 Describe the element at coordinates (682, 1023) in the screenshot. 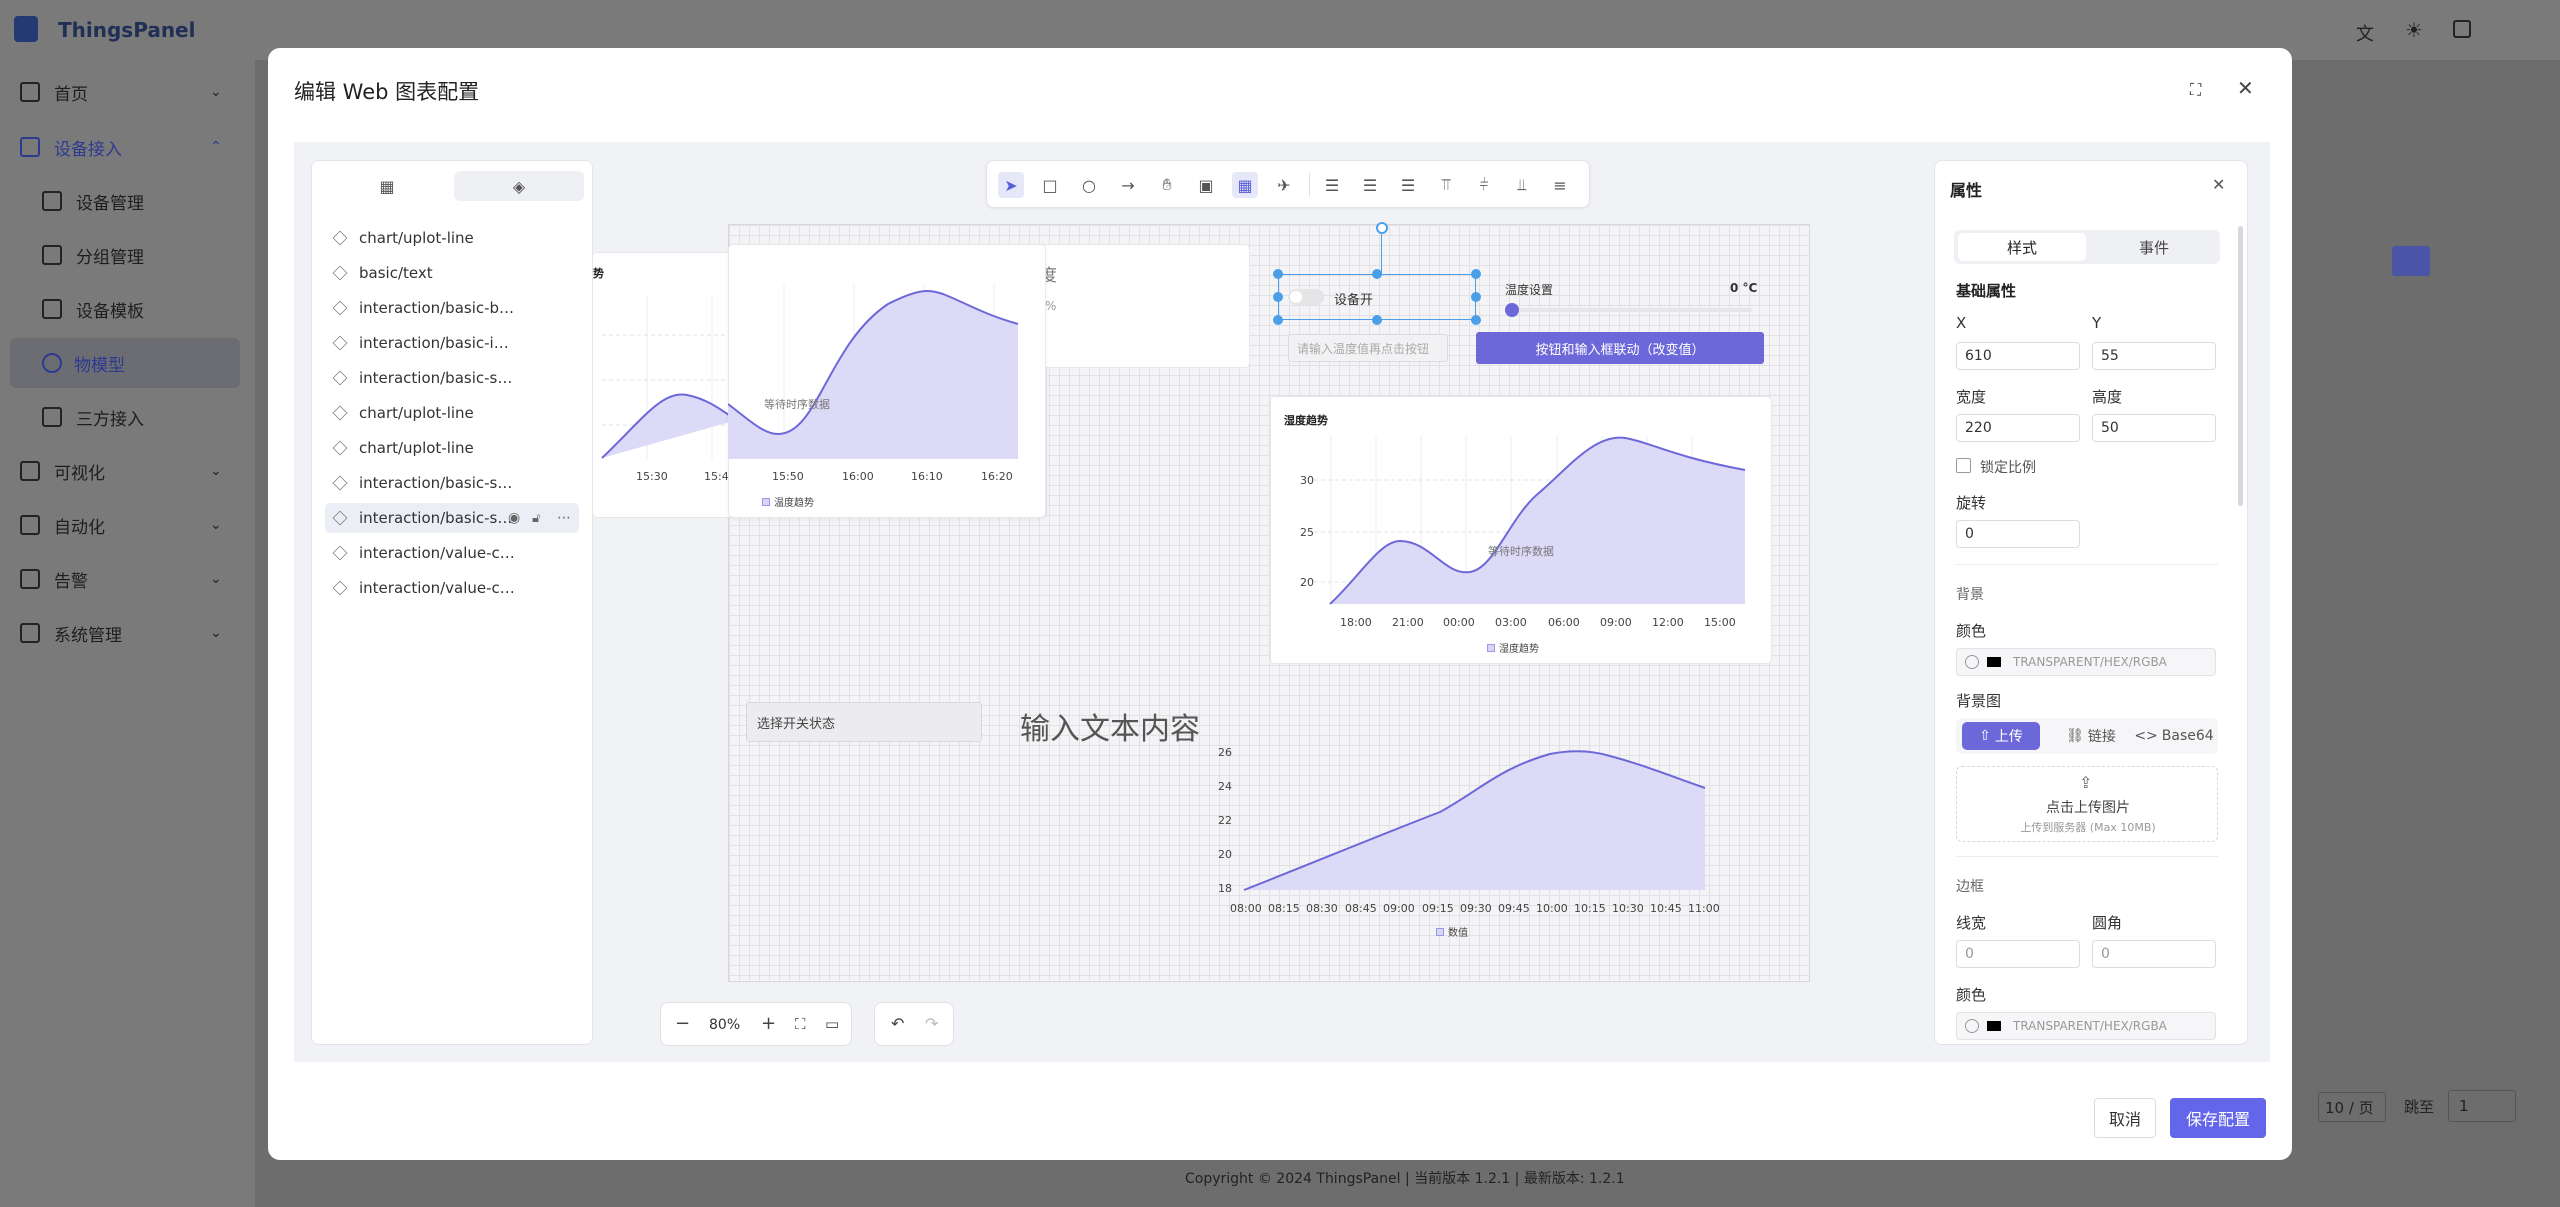

I see `zoom-out-icon: −` at that location.